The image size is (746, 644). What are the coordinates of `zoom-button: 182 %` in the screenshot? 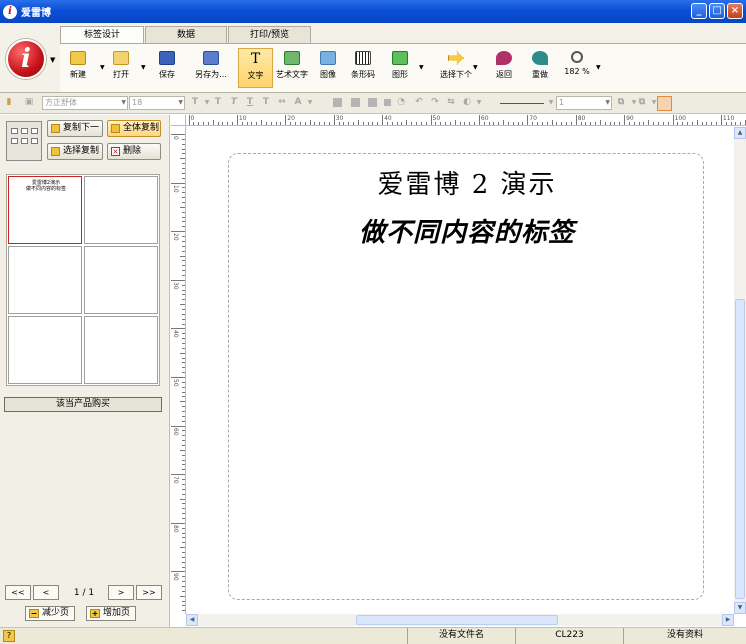 It's located at (577, 68).